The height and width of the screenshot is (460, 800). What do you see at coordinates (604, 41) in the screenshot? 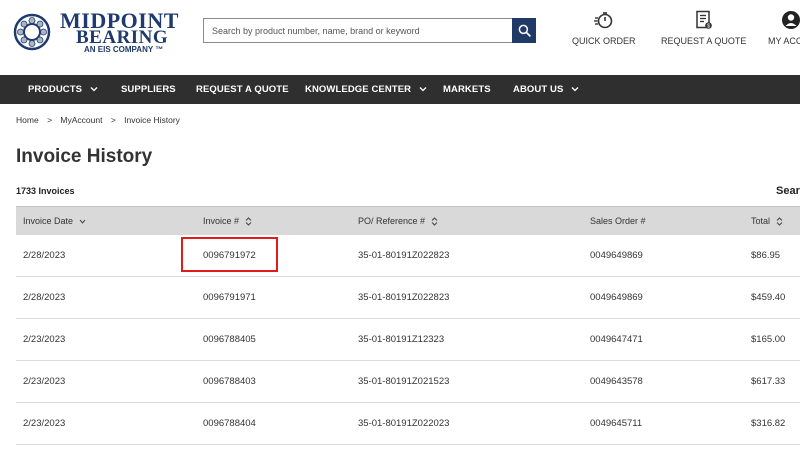
I see `quick-order-label: QUICK ORDER` at bounding box center [604, 41].